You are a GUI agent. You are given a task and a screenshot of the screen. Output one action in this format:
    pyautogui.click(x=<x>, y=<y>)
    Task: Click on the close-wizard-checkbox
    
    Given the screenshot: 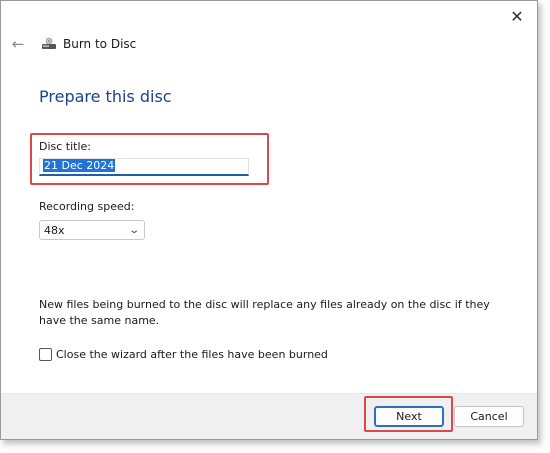 What is the action you would take?
    pyautogui.click(x=45, y=354)
    